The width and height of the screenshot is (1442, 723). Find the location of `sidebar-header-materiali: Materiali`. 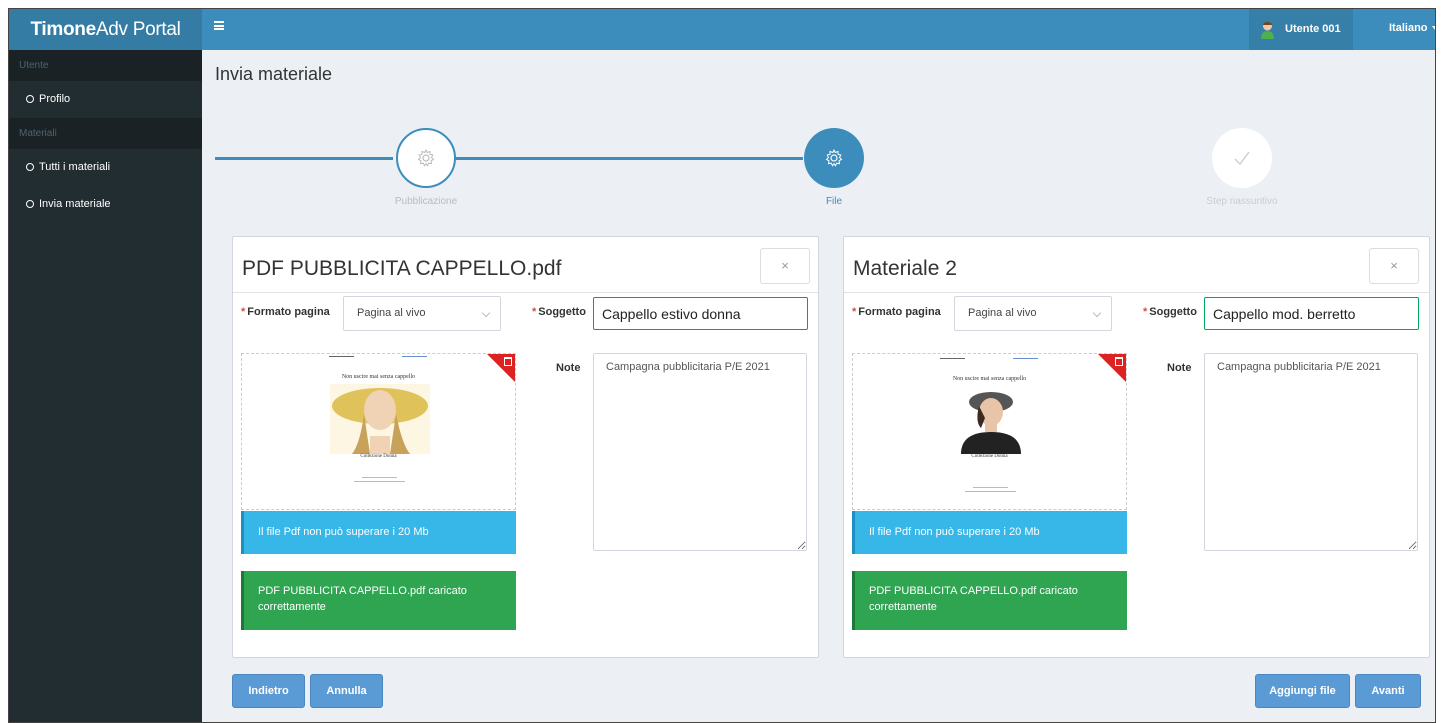

sidebar-header-materiali: Materiali is located at coordinates (105, 133).